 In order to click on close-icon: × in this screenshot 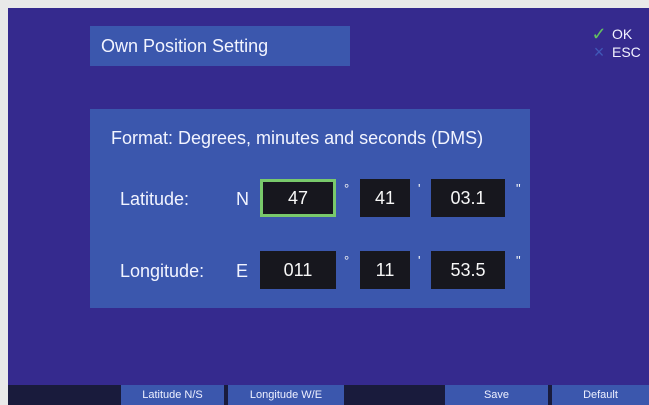, I will do `click(599, 52)`.